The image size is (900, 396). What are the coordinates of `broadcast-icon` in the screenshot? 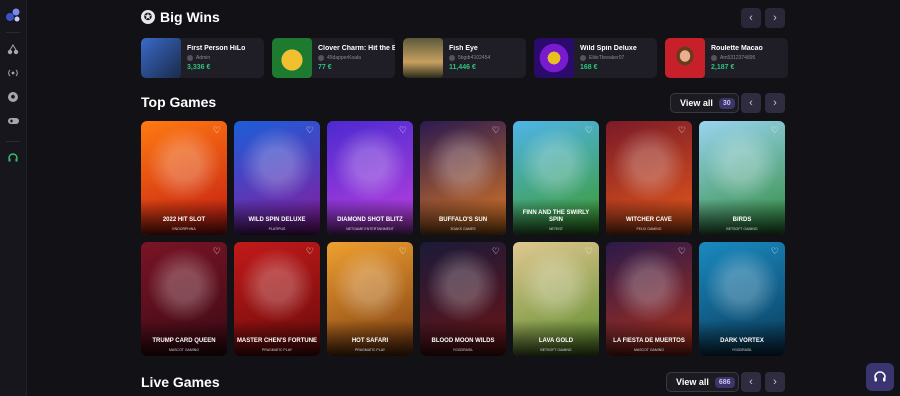 It's located at (13, 73).